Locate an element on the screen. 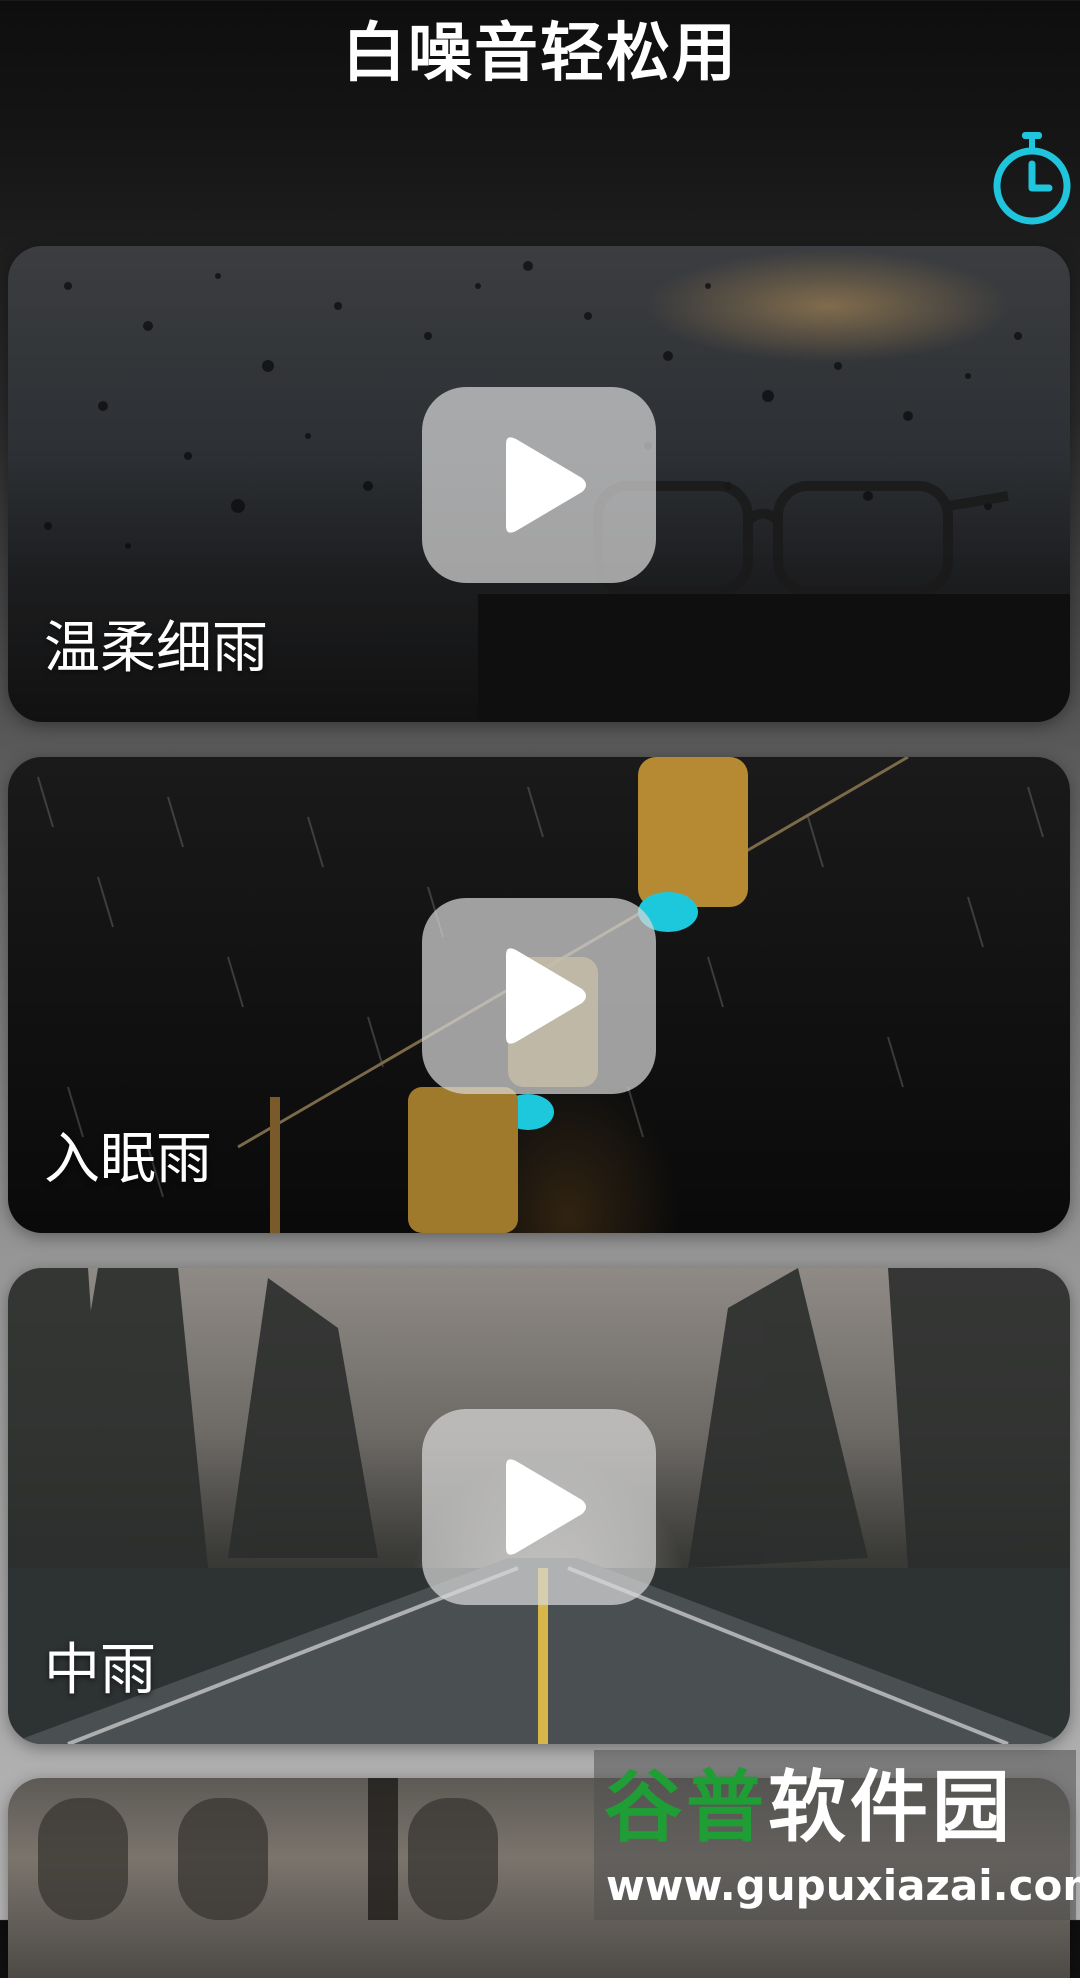 The height and width of the screenshot is (1978, 1080). timer-button is located at coordinates (1032, 178).